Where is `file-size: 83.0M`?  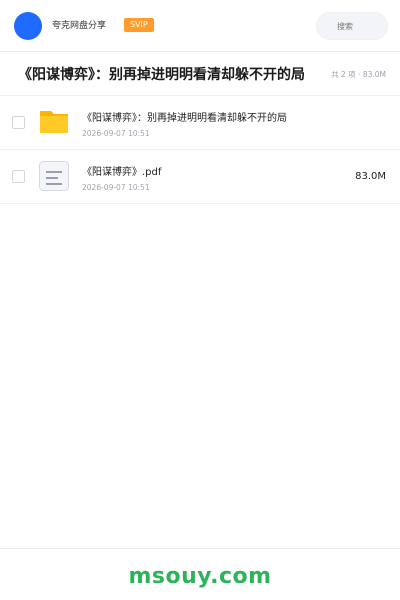
file-size: 83.0M is located at coordinates (370, 176).